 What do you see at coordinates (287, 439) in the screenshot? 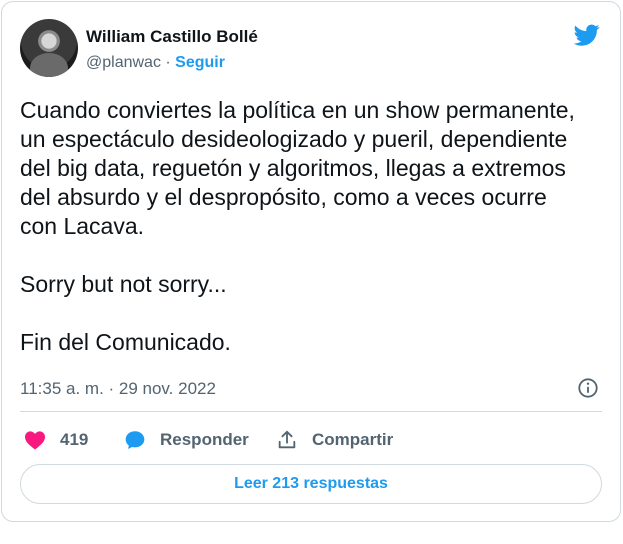
I see `share-icon` at bounding box center [287, 439].